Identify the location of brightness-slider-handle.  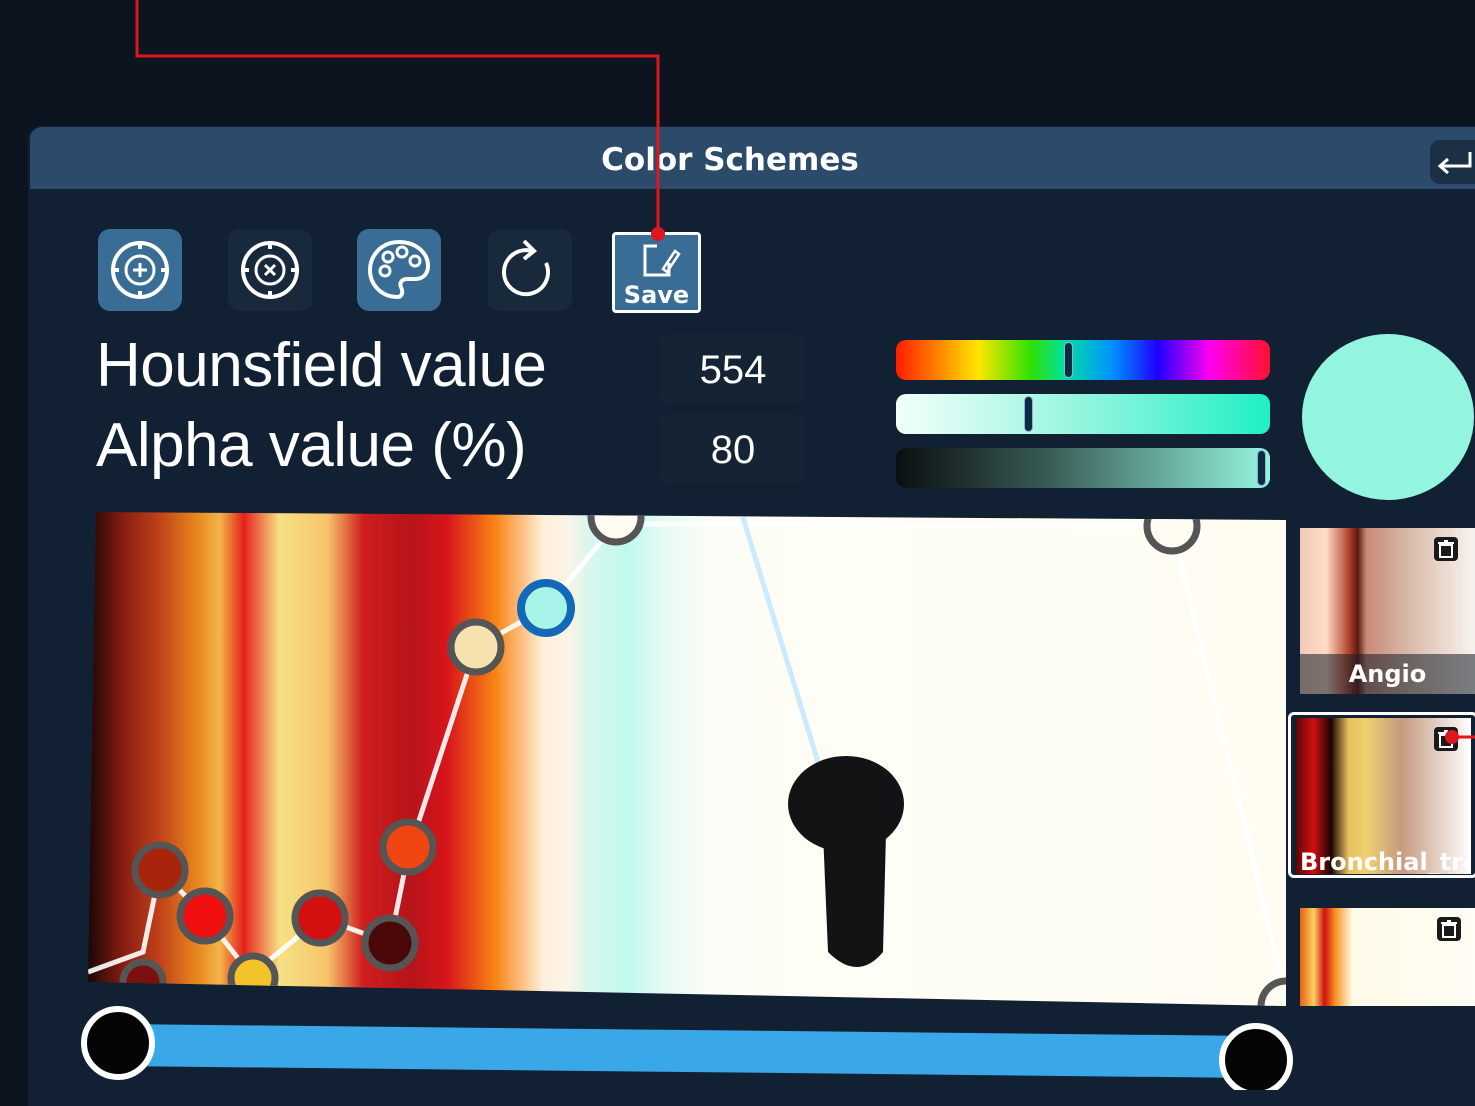
(1262, 468).